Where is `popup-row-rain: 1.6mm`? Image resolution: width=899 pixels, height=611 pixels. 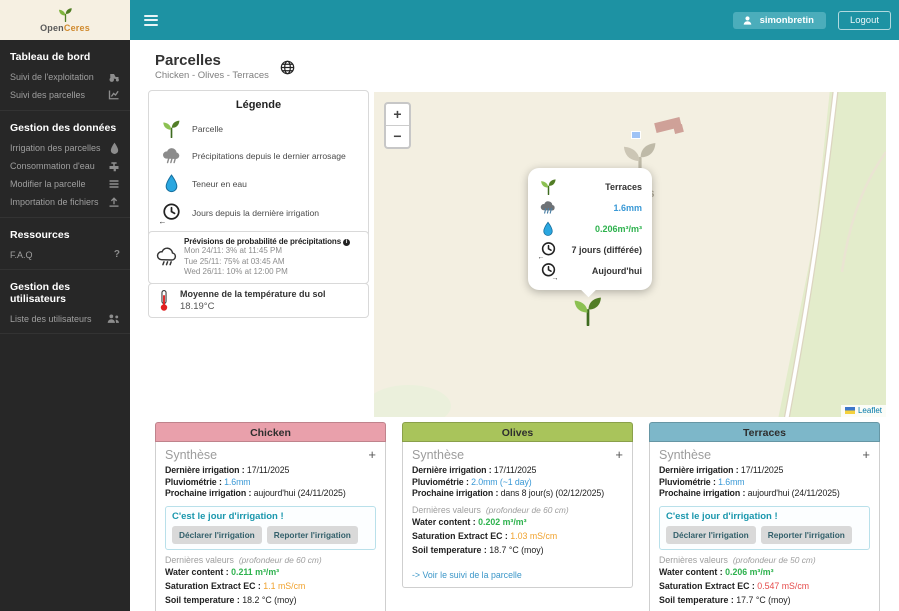 popup-row-rain: 1.6mm is located at coordinates (590, 207).